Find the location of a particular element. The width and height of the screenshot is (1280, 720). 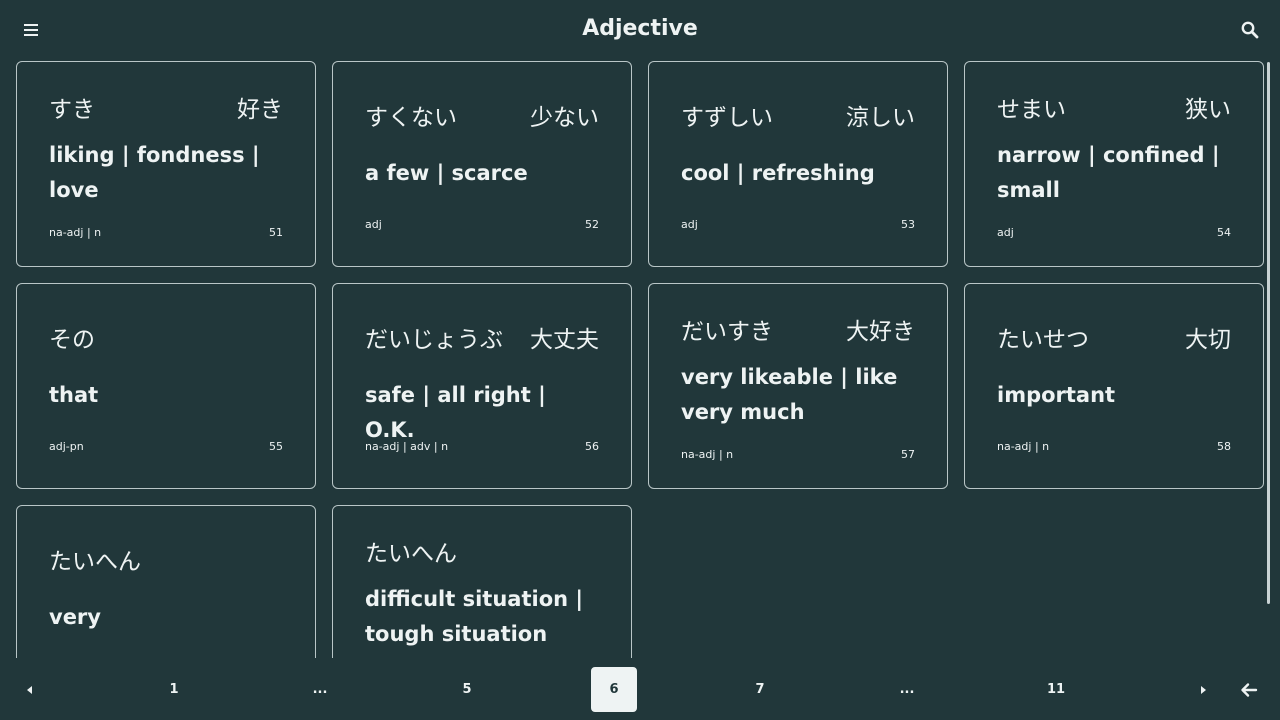

word-kanji: 少ない is located at coordinates (564, 118).